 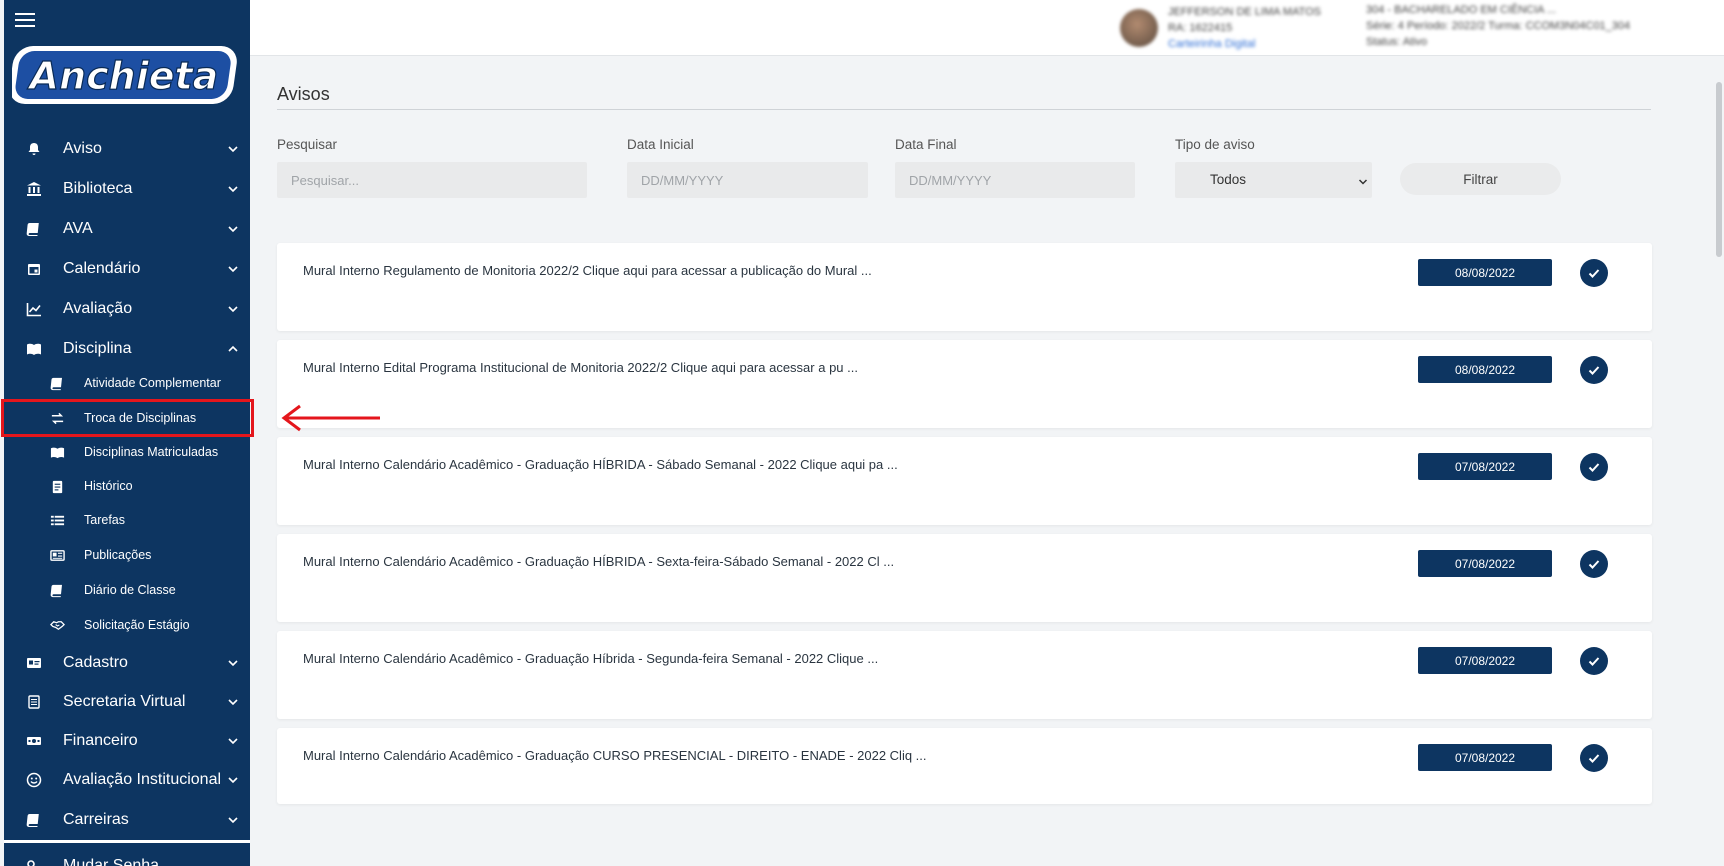 I want to click on digital-card-link: Carteirinha Digital, so click(x=1211, y=44).